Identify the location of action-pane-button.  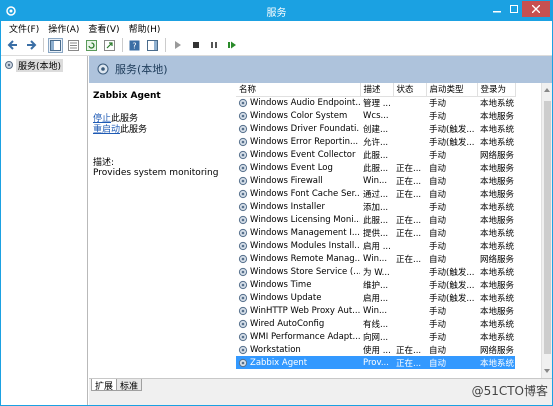
(152, 45).